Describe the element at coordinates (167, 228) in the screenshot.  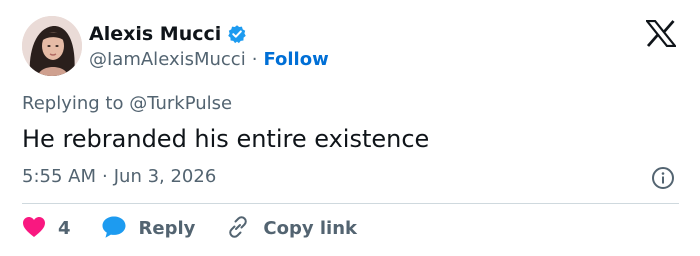
I see `reply-label: Reply` at that location.